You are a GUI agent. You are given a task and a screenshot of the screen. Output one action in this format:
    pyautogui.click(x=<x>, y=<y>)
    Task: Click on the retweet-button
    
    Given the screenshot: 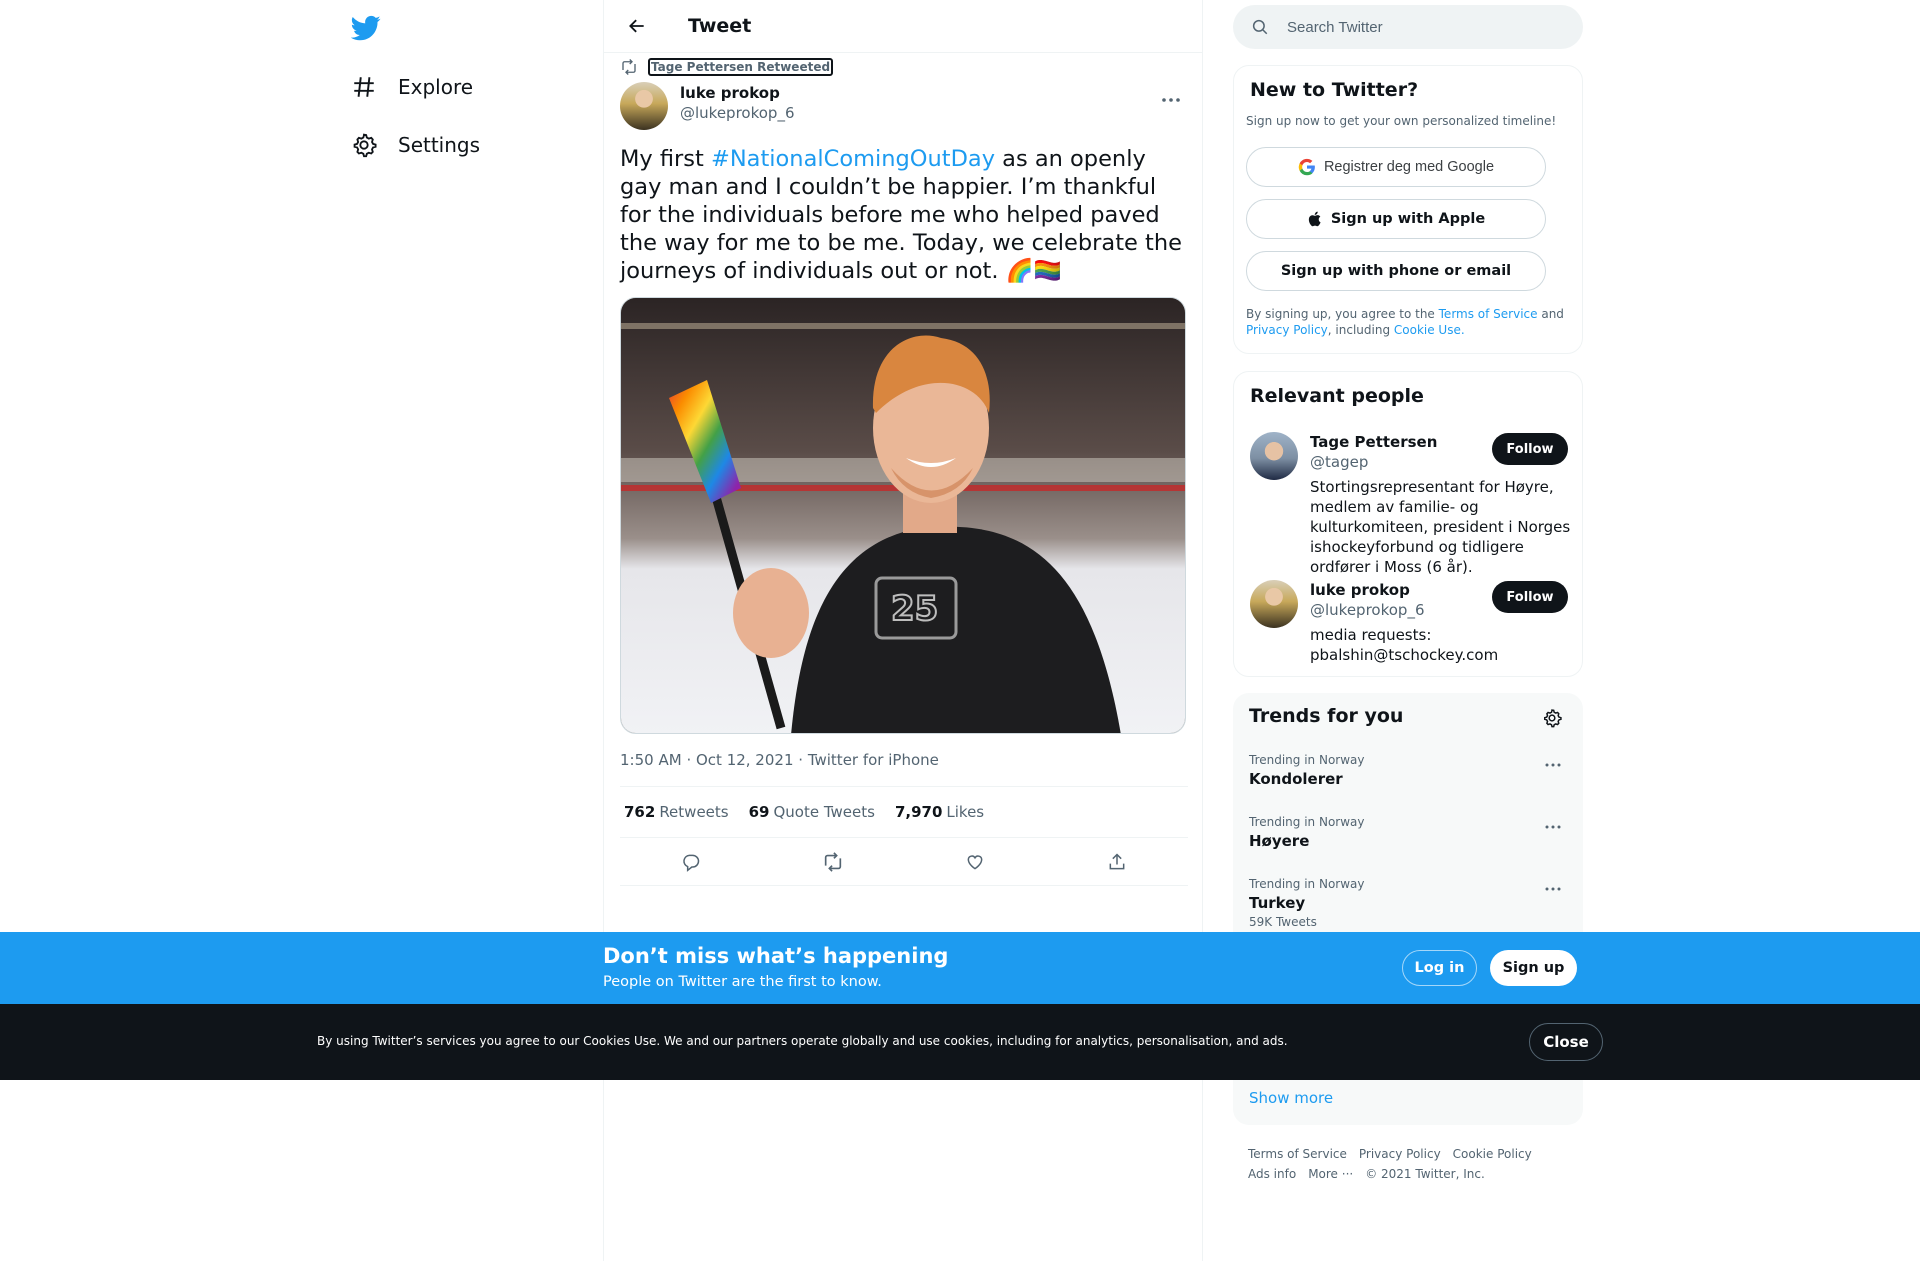 What is the action you would take?
    pyautogui.click(x=833, y=862)
    